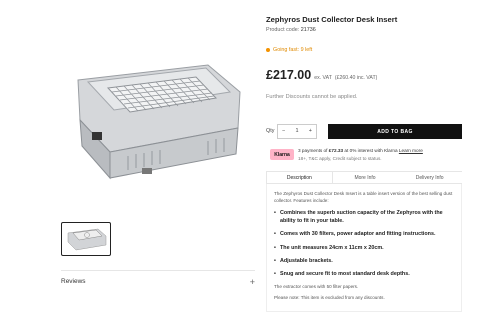  What do you see at coordinates (411, 150) in the screenshot?
I see `klarna-learn-more-link: Learn more` at bounding box center [411, 150].